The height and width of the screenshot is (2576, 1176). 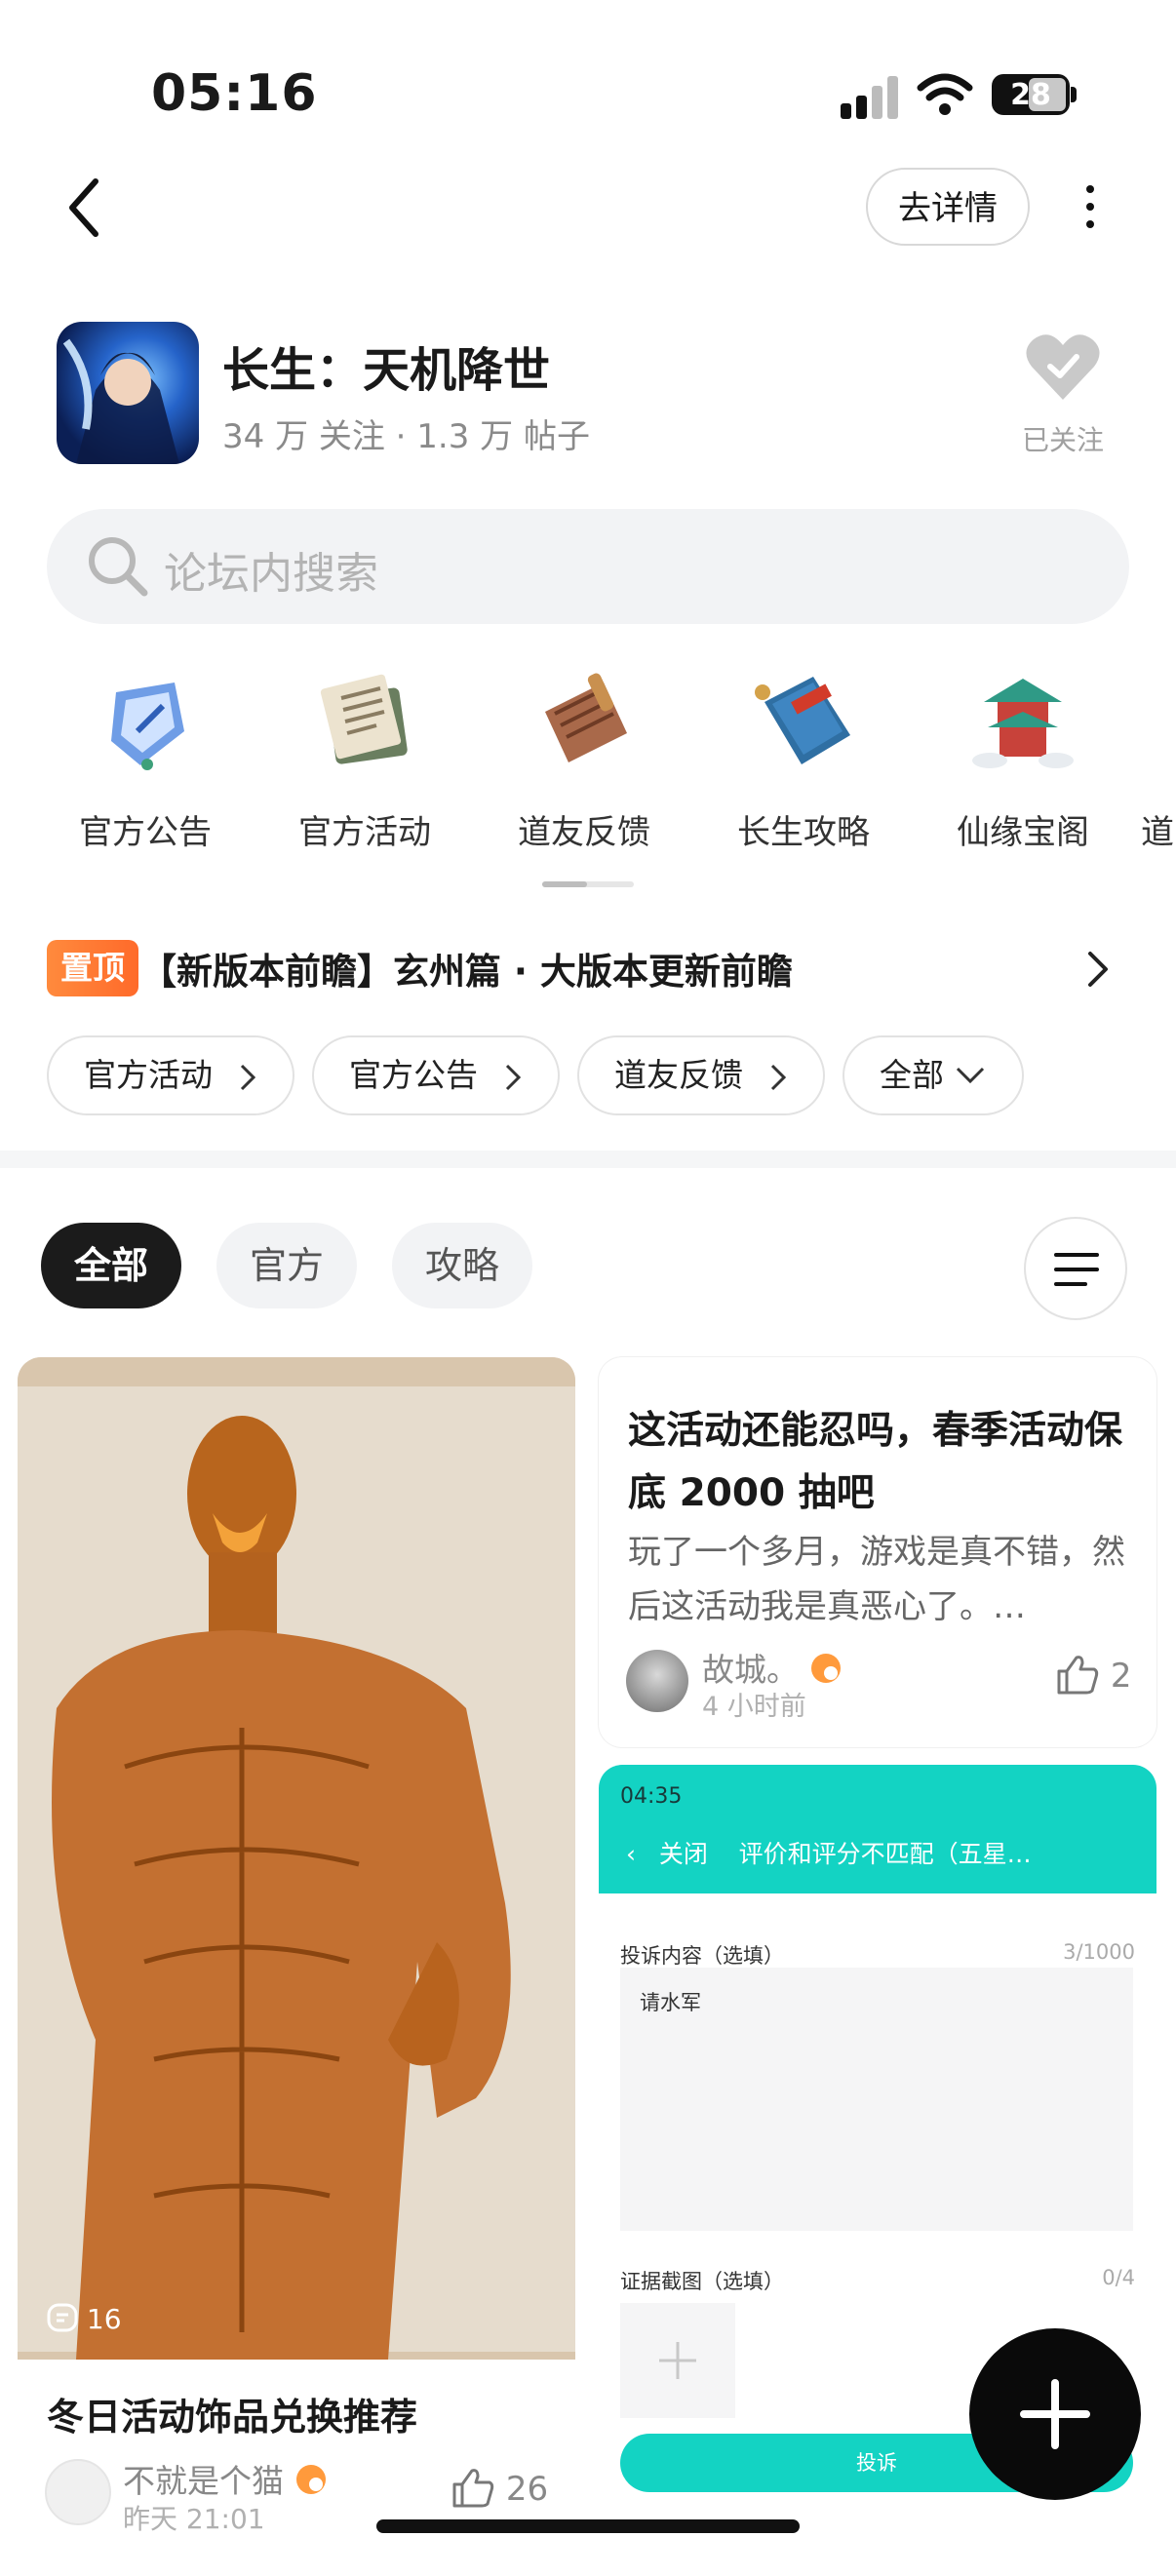 I want to click on category-official-announcement: 官方公告, so click(x=140, y=760).